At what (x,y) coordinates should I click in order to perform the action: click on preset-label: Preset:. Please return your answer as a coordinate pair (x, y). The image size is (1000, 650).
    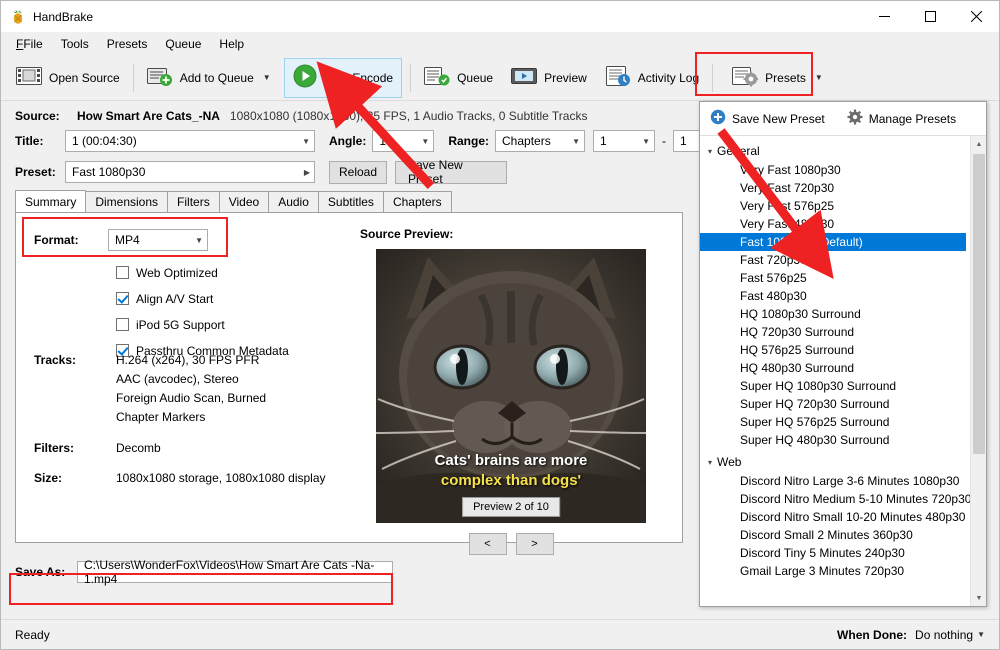
    Looking at the image, I should click on (35, 172).